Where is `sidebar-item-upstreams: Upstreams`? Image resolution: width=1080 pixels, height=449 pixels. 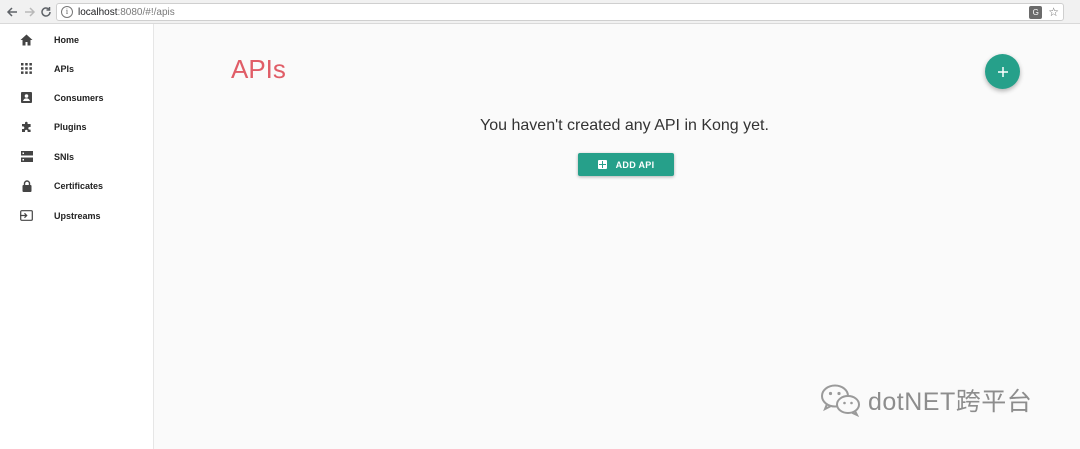
sidebar-item-upstreams: Upstreams is located at coordinates (76, 215).